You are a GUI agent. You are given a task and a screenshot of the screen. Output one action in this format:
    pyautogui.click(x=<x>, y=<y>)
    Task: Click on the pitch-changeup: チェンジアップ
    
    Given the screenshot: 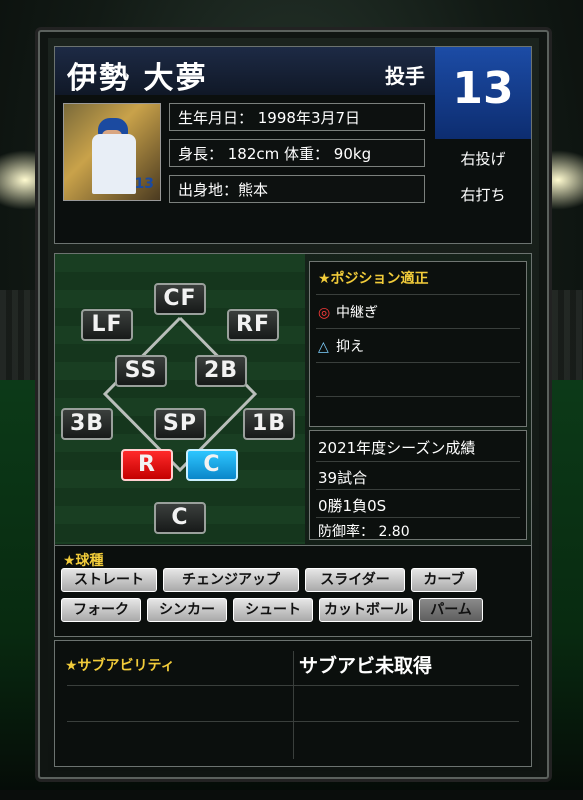 What is the action you would take?
    pyautogui.click(x=231, y=580)
    